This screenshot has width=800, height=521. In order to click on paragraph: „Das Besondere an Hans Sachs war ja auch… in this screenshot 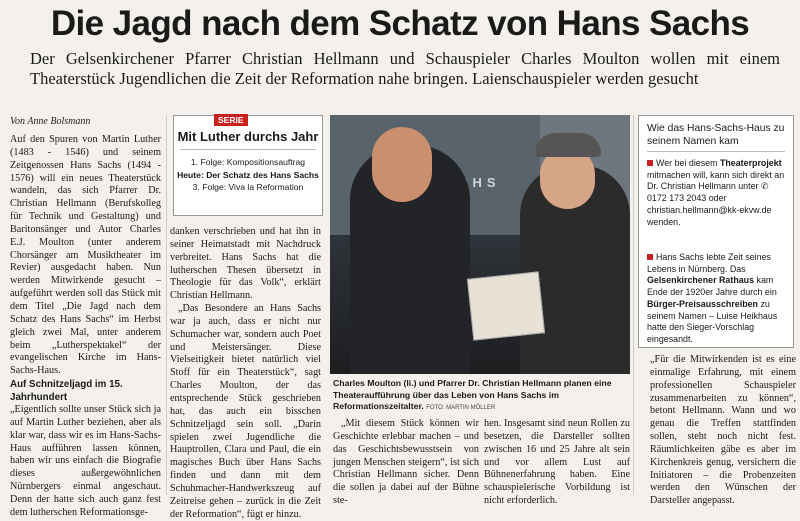, I will do `click(245, 411)`.